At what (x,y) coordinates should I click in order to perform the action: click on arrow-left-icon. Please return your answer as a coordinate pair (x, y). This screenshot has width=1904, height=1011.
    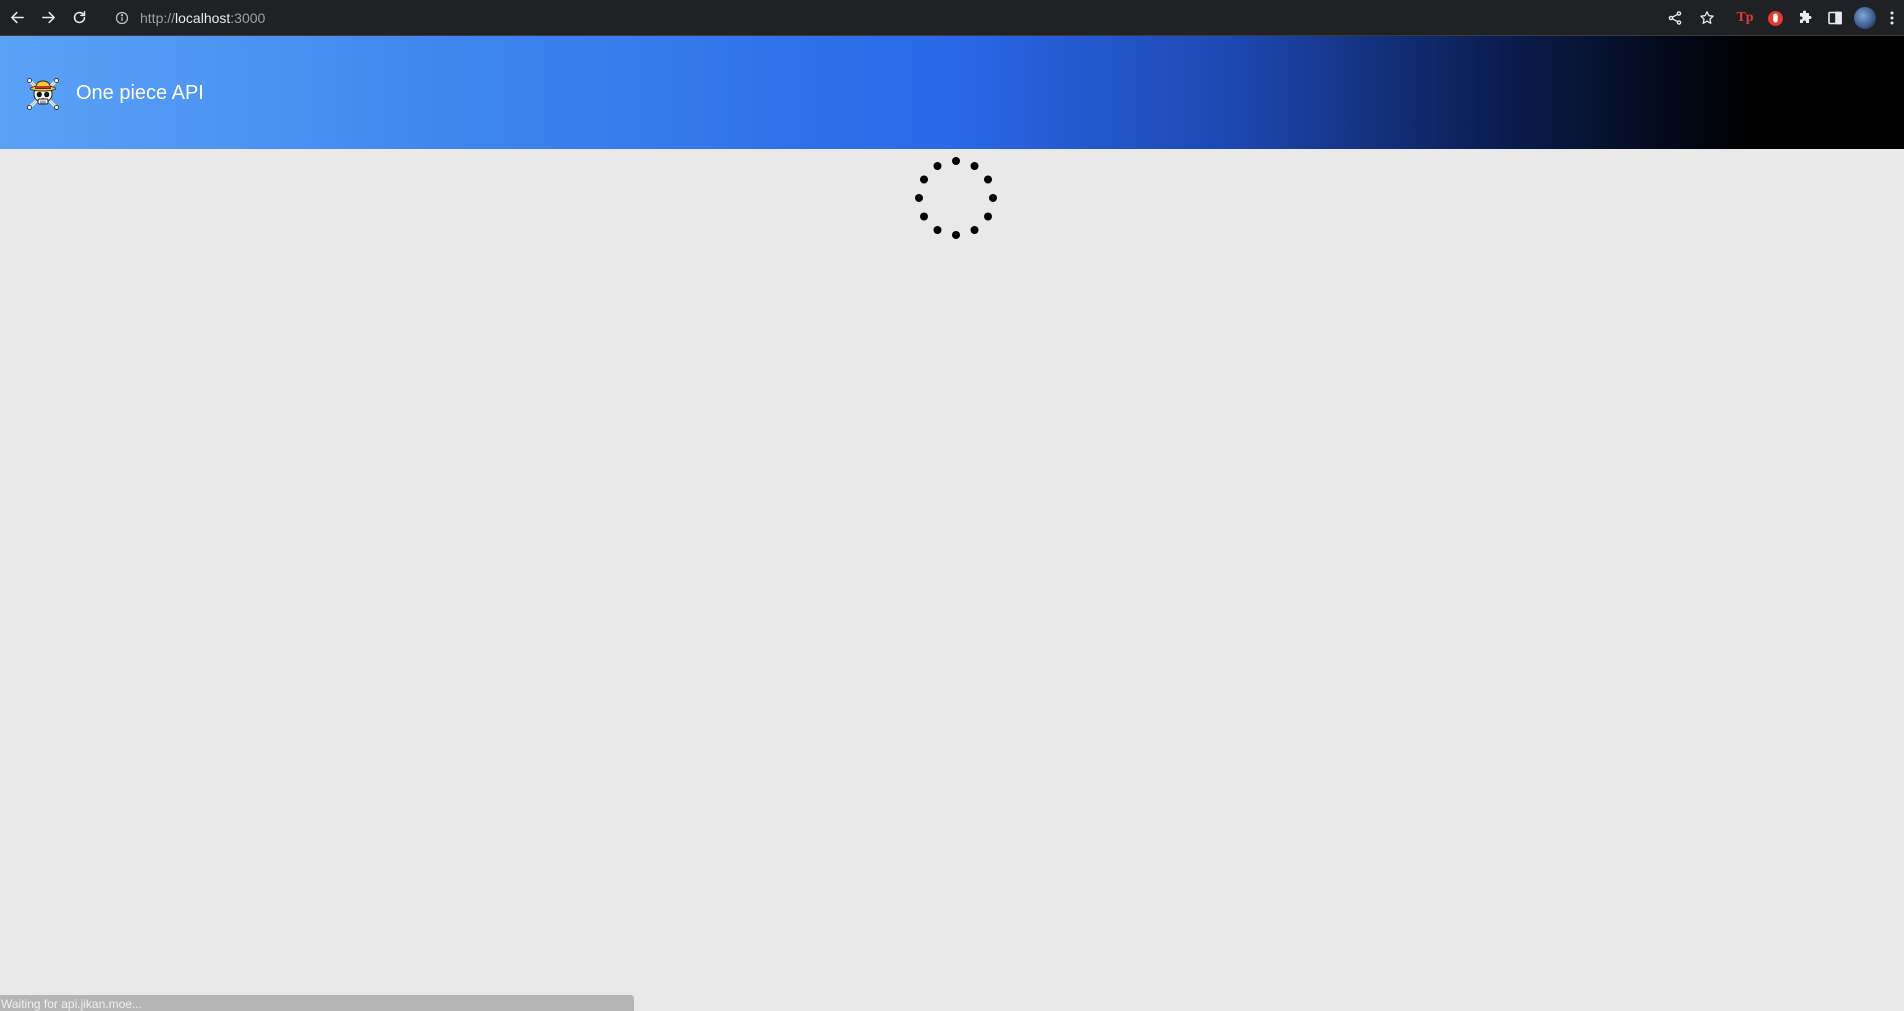
    Looking at the image, I should click on (17, 17).